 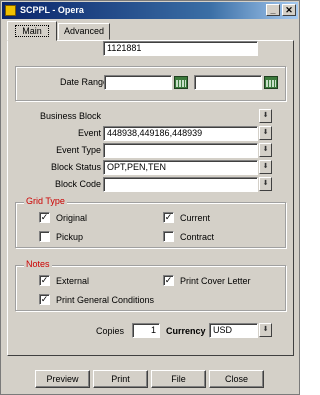 What do you see at coordinates (265, 167) in the screenshot?
I see `block-status-lov-icon: ⬇` at bounding box center [265, 167].